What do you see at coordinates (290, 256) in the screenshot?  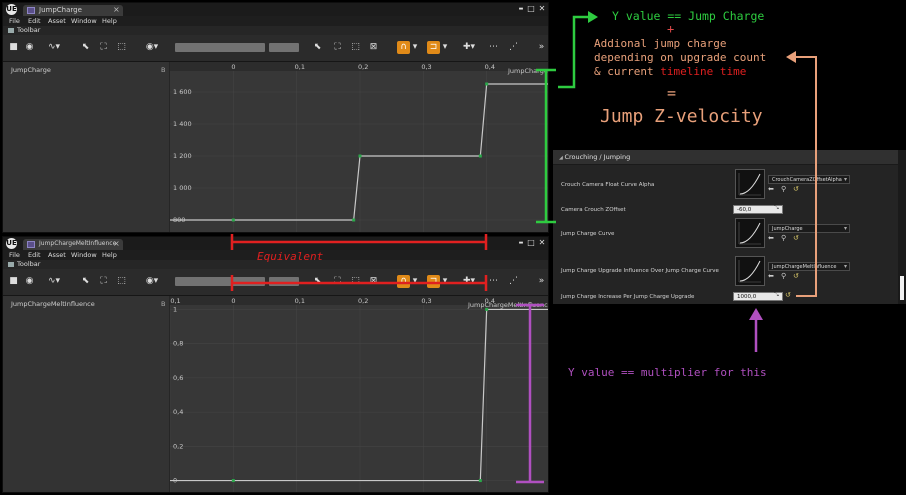 I see `annotation-equivalent: Equivalent` at bounding box center [290, 256].